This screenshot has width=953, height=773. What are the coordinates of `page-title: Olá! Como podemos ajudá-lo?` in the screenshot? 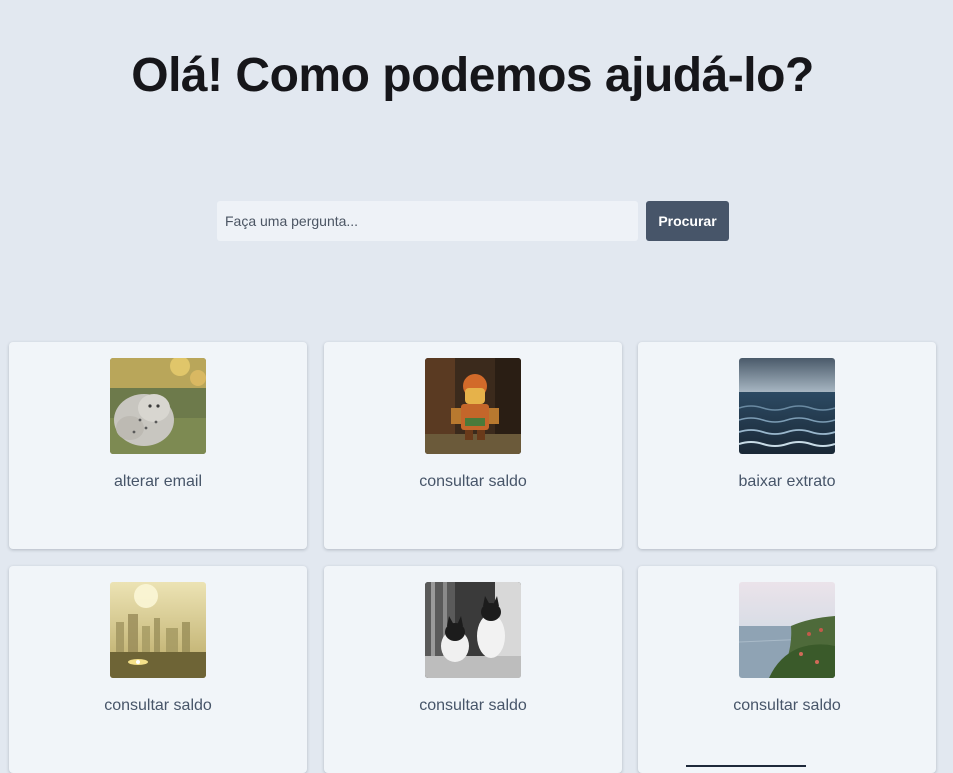 It's located at (472, 75).